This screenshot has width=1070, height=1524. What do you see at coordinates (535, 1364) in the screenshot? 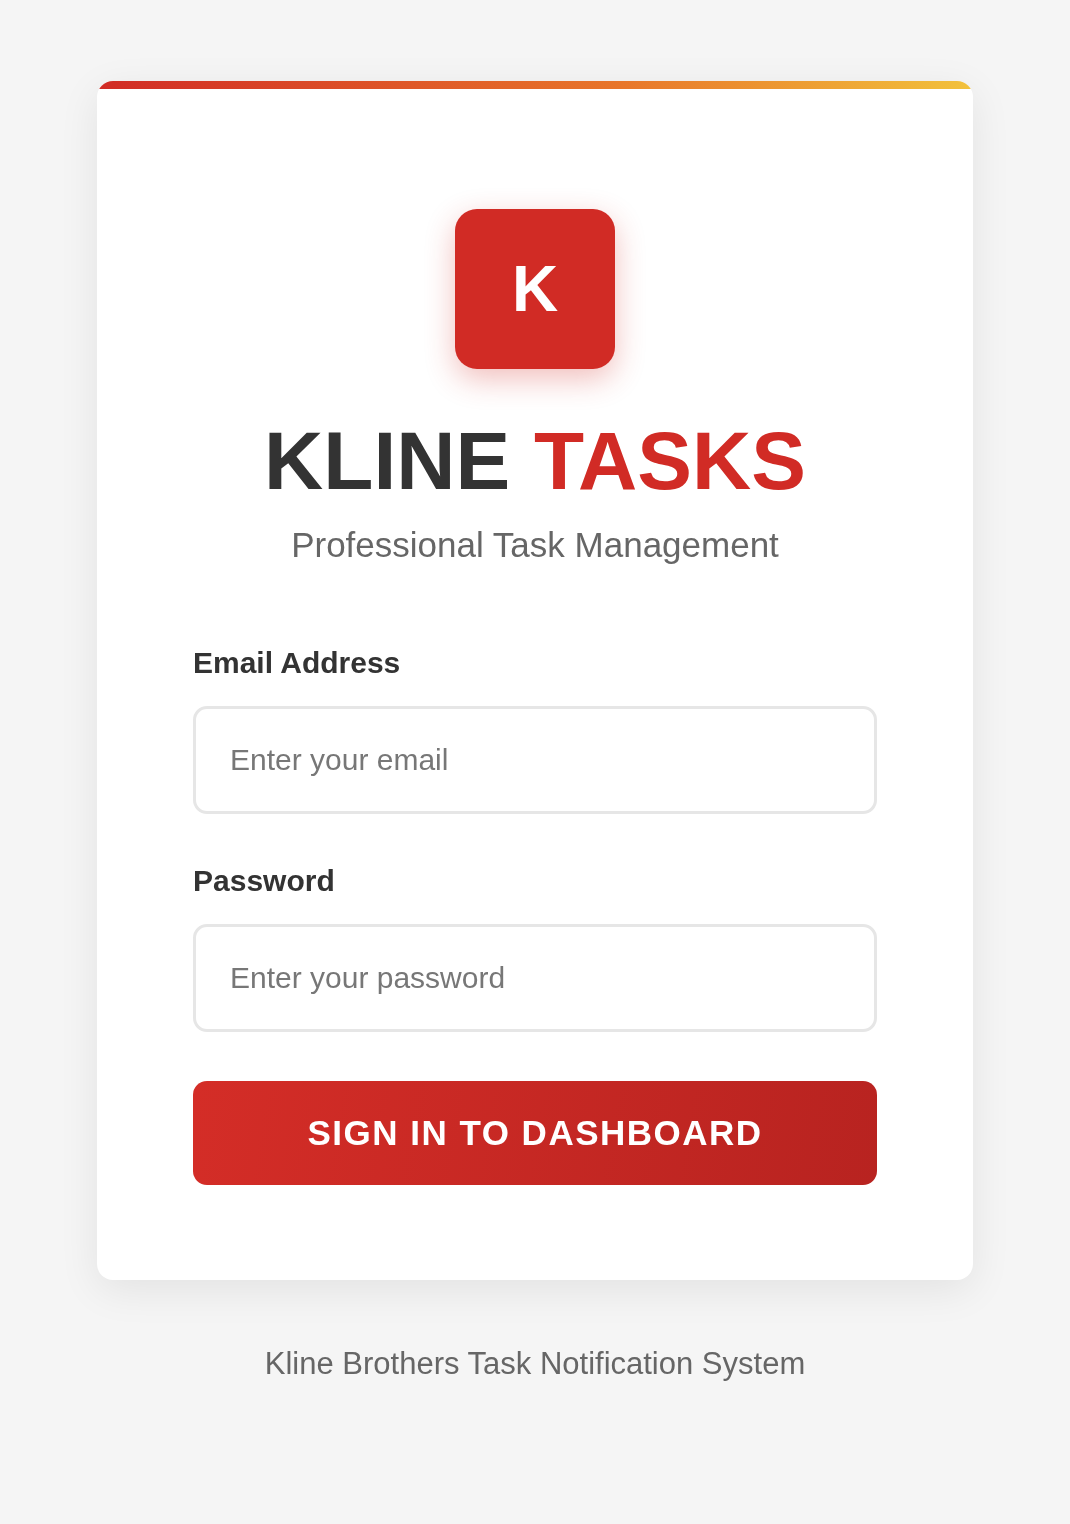
I see `footer-text: Kline Brothers Task Notification System` at bounding box center [535, 1364].